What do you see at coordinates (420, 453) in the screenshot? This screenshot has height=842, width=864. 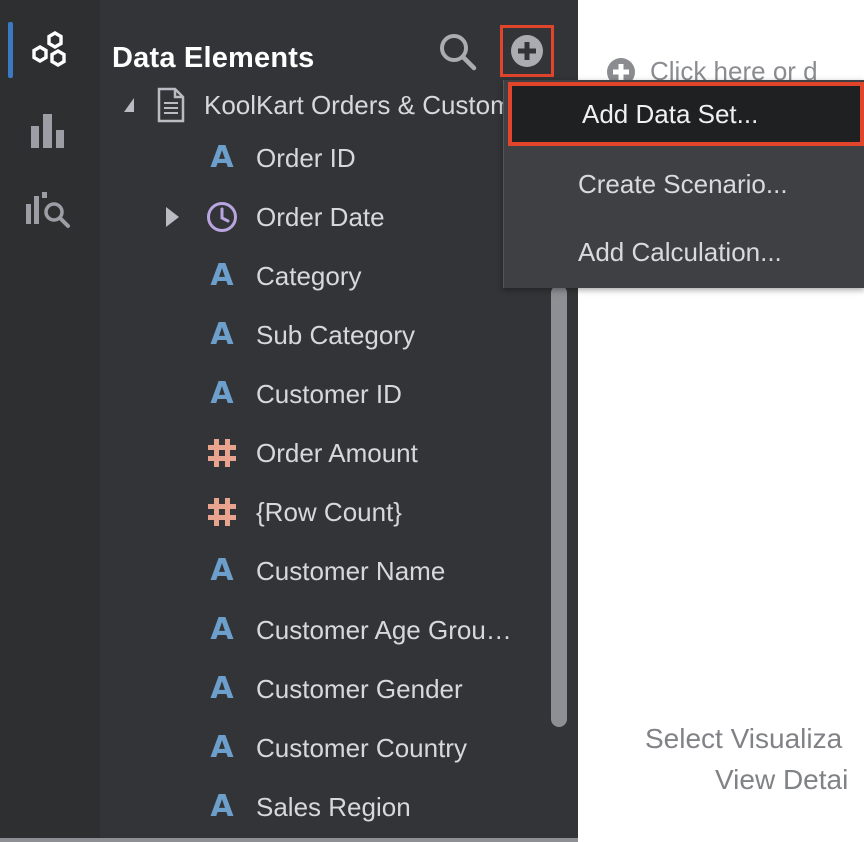 I see `tree-item-order-amount: Order Amount` at bounding box center [420, 453].